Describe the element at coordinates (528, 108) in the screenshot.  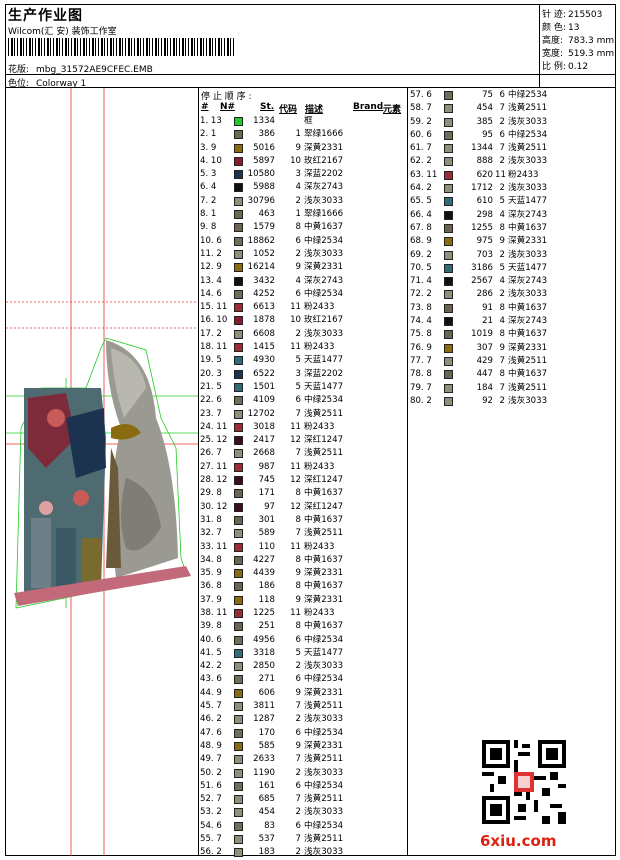
I see `thread-description: 浅黄2511` at that location.